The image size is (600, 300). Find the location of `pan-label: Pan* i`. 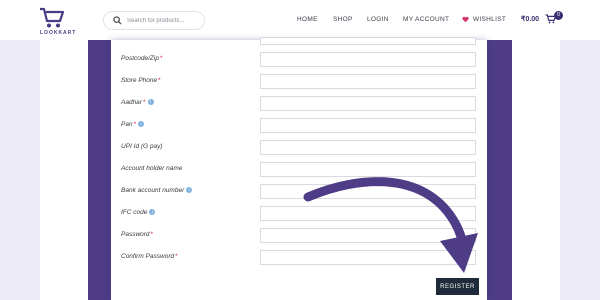

pan-label: Pan* i is located at coordinates (133, 124).